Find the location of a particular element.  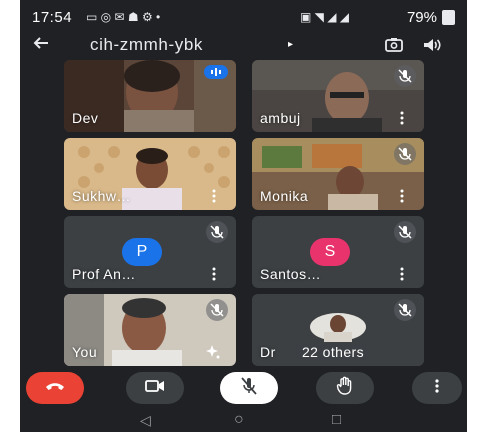

raise-hand-button is located at coordinates (345, 388).